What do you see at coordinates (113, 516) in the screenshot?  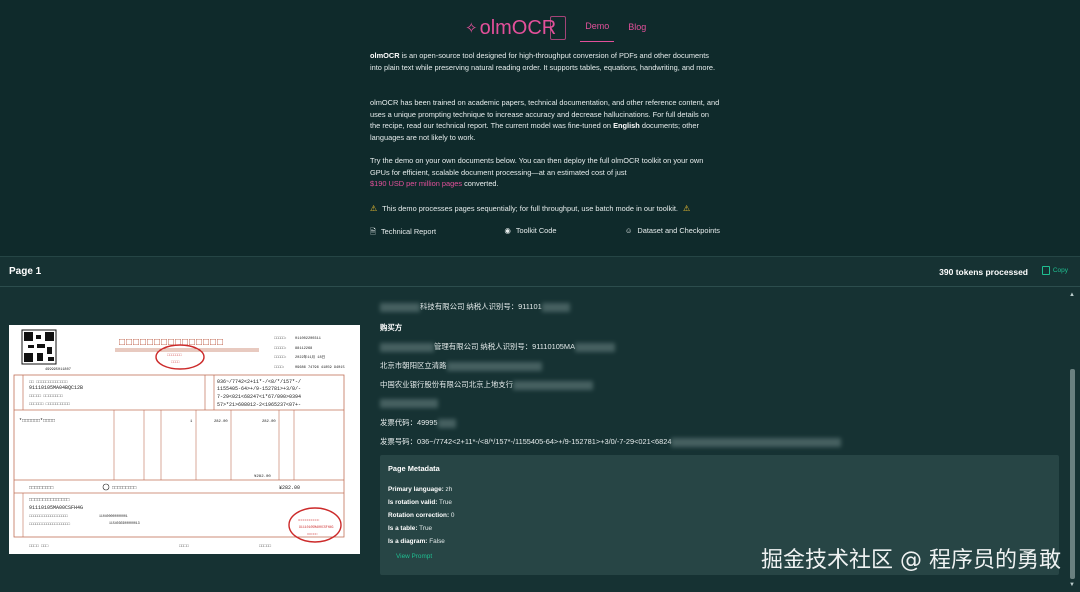 I see `seller-bank: 110400000000001` at bounding box center [113, 516].